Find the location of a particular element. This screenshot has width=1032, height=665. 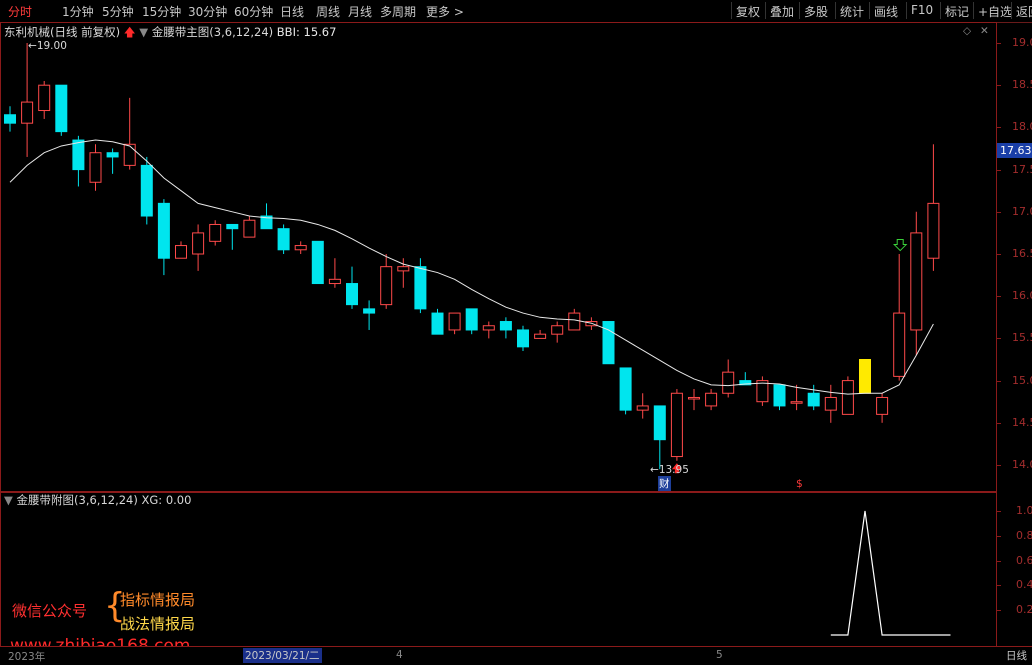

toolbar-action-0: 复权 is located at coordinates (748, 11).